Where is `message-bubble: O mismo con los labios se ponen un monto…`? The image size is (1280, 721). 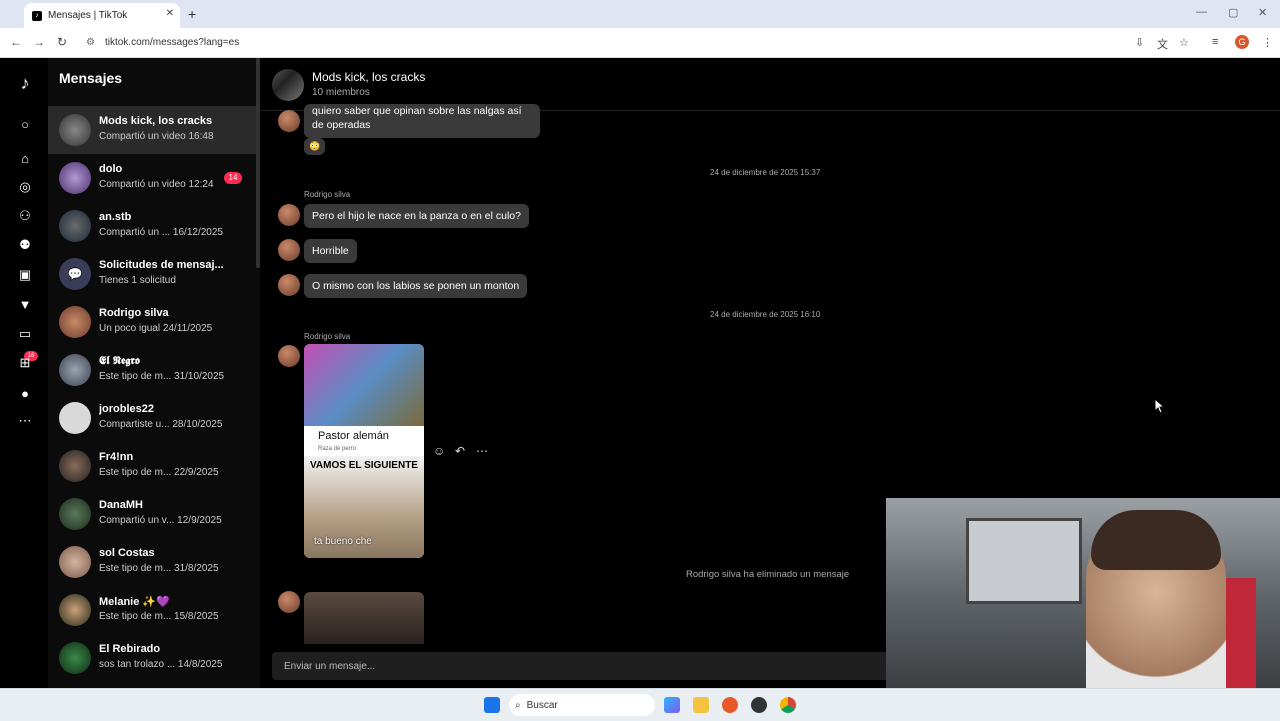
message-bubble: O mismo con los labios se ponen un monto… is located at coordinates (416, 286).